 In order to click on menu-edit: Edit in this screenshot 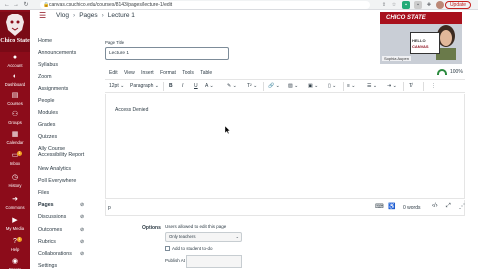, I will do `click(113, 73)`.